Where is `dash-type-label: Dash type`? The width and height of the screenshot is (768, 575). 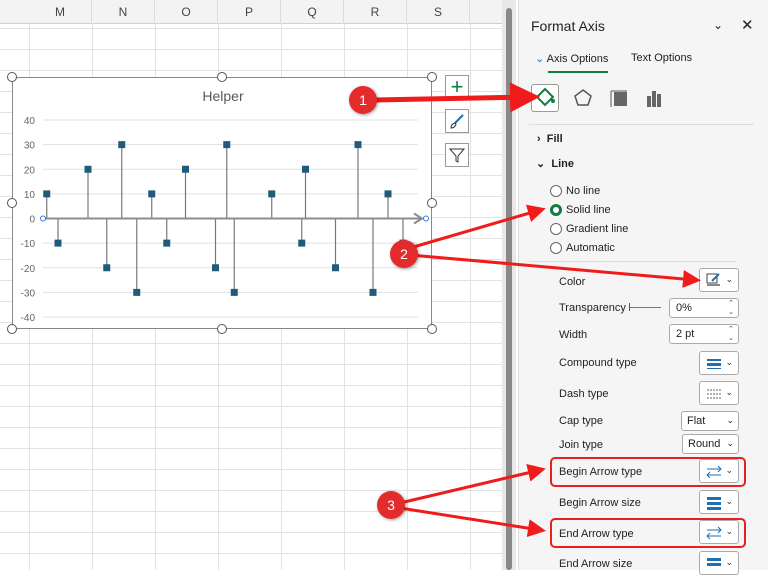
dash-type-label: Dash type is located at coordinates (584, 394).